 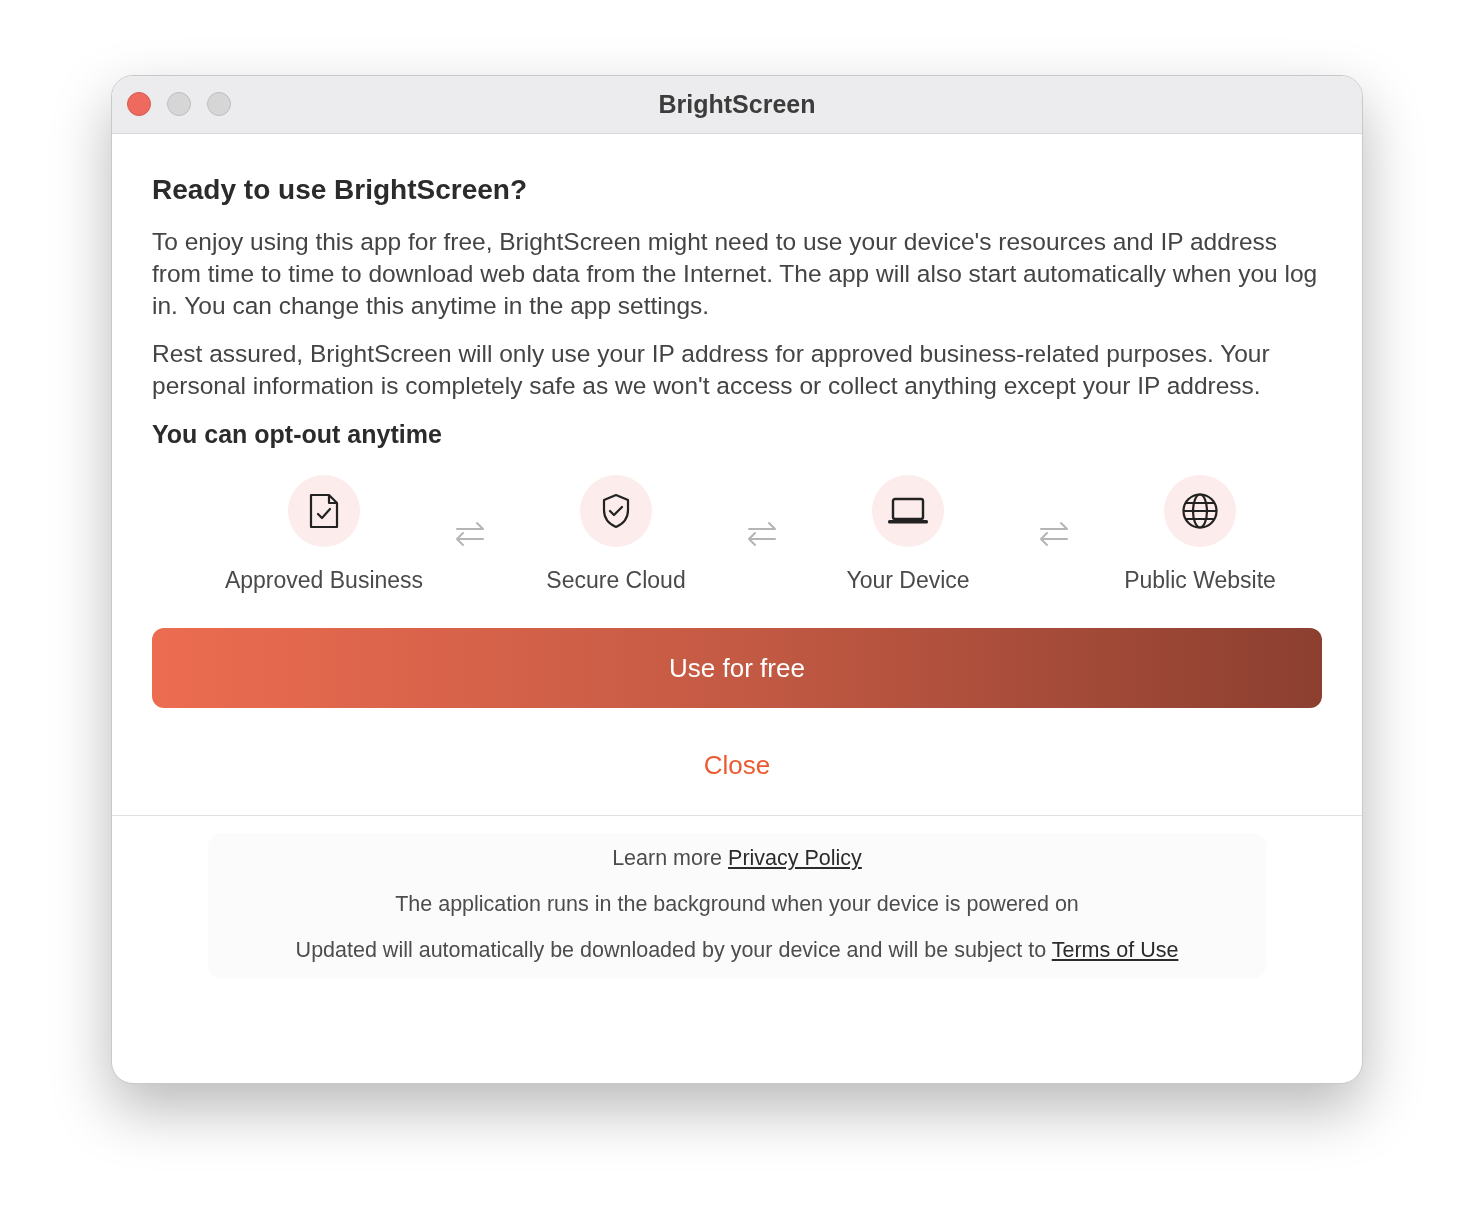 What do you see at coordinates (139, 104) in the screenshot?
I see `close-window-button` at bounding box center [139, 104].